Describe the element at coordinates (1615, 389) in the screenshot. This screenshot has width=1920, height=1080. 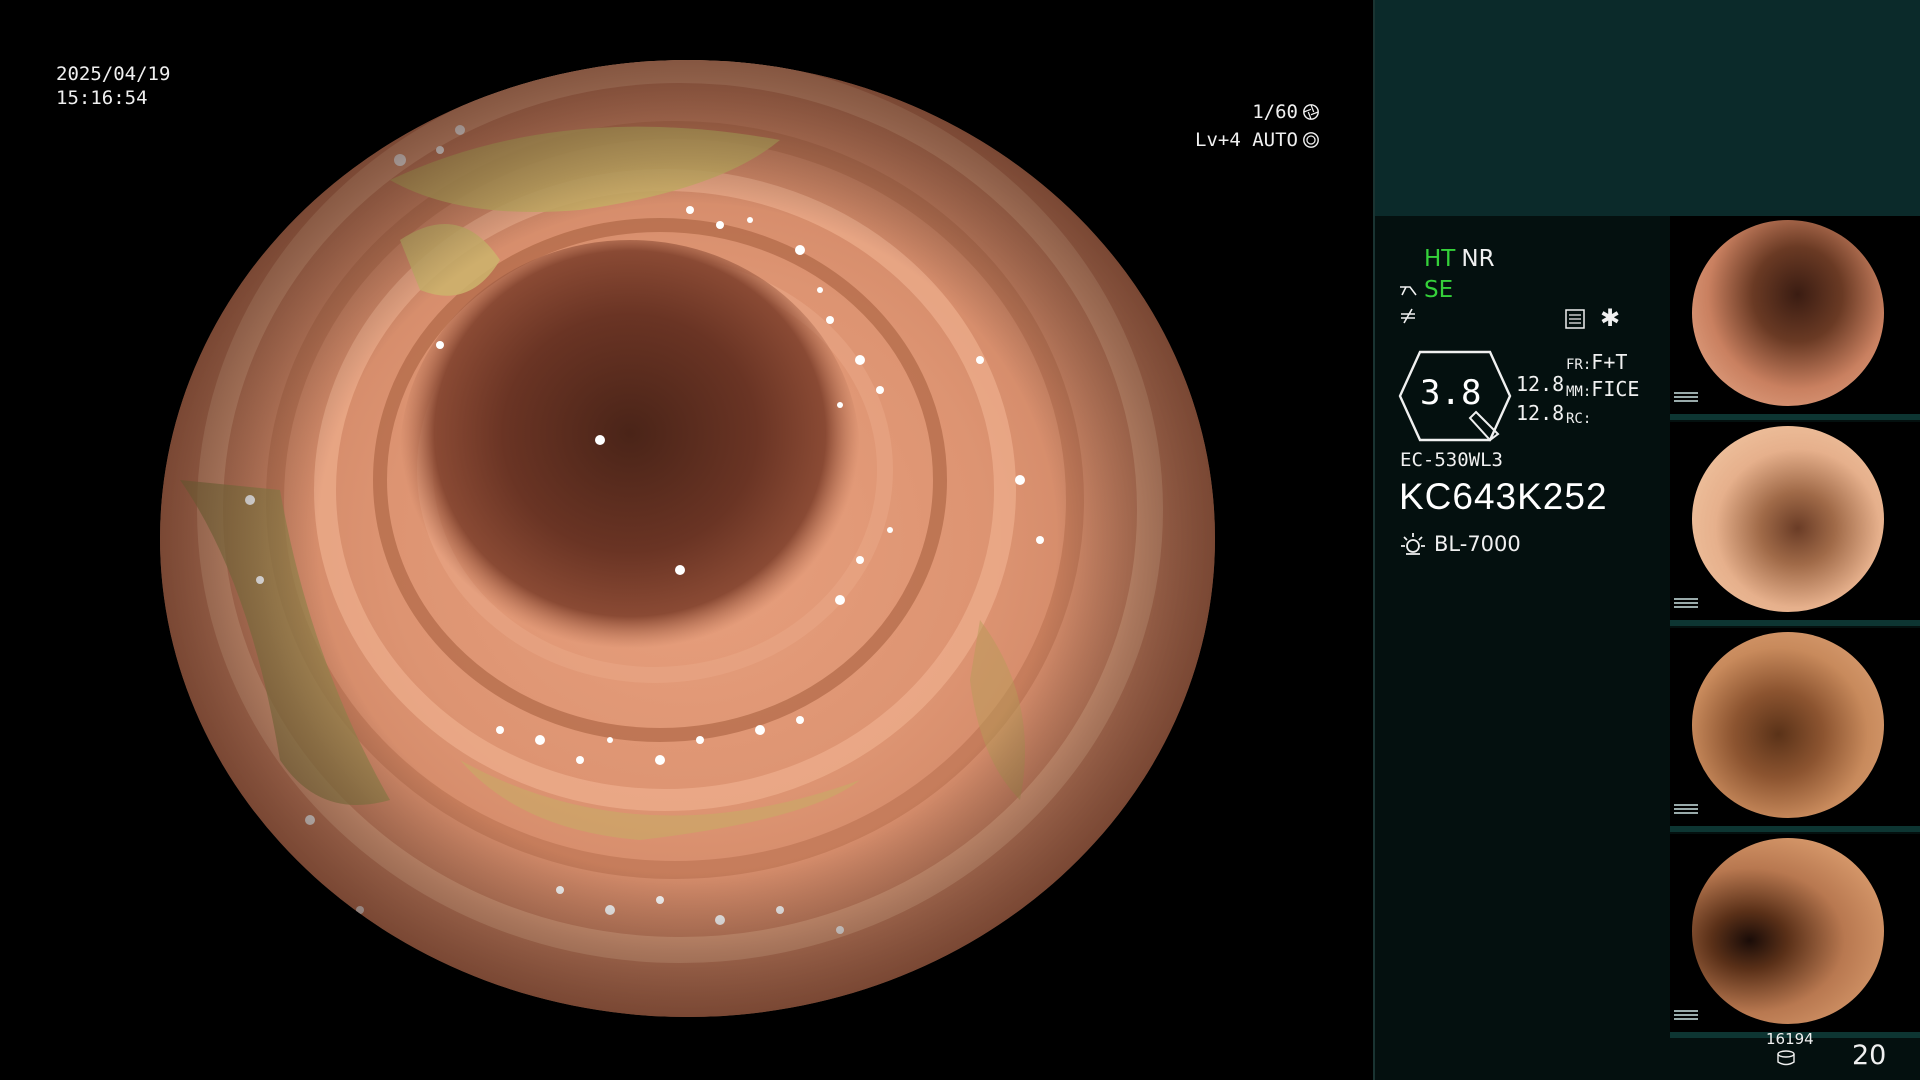
I see `mm-value: FICE` at that location.